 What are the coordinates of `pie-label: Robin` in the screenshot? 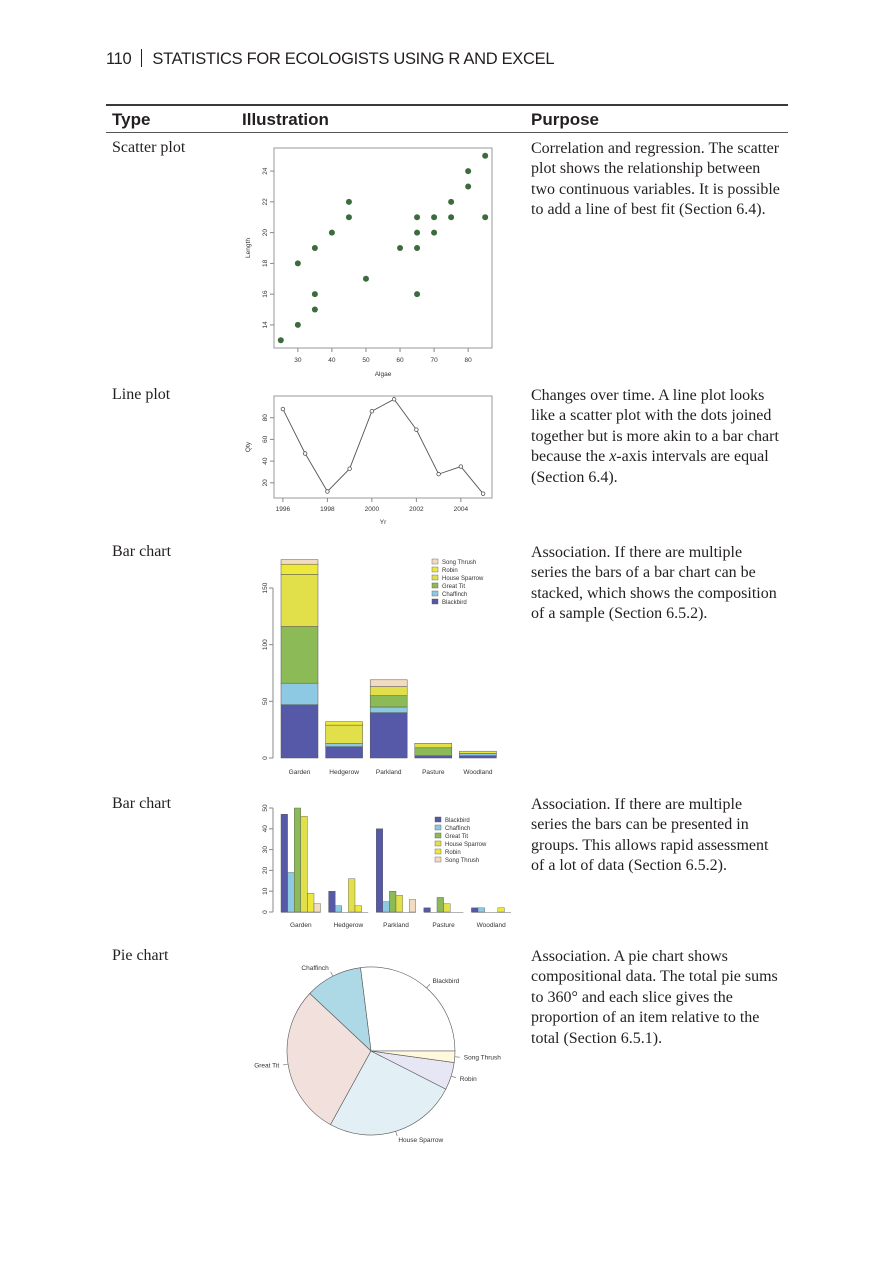 It's located at (468, 1079).